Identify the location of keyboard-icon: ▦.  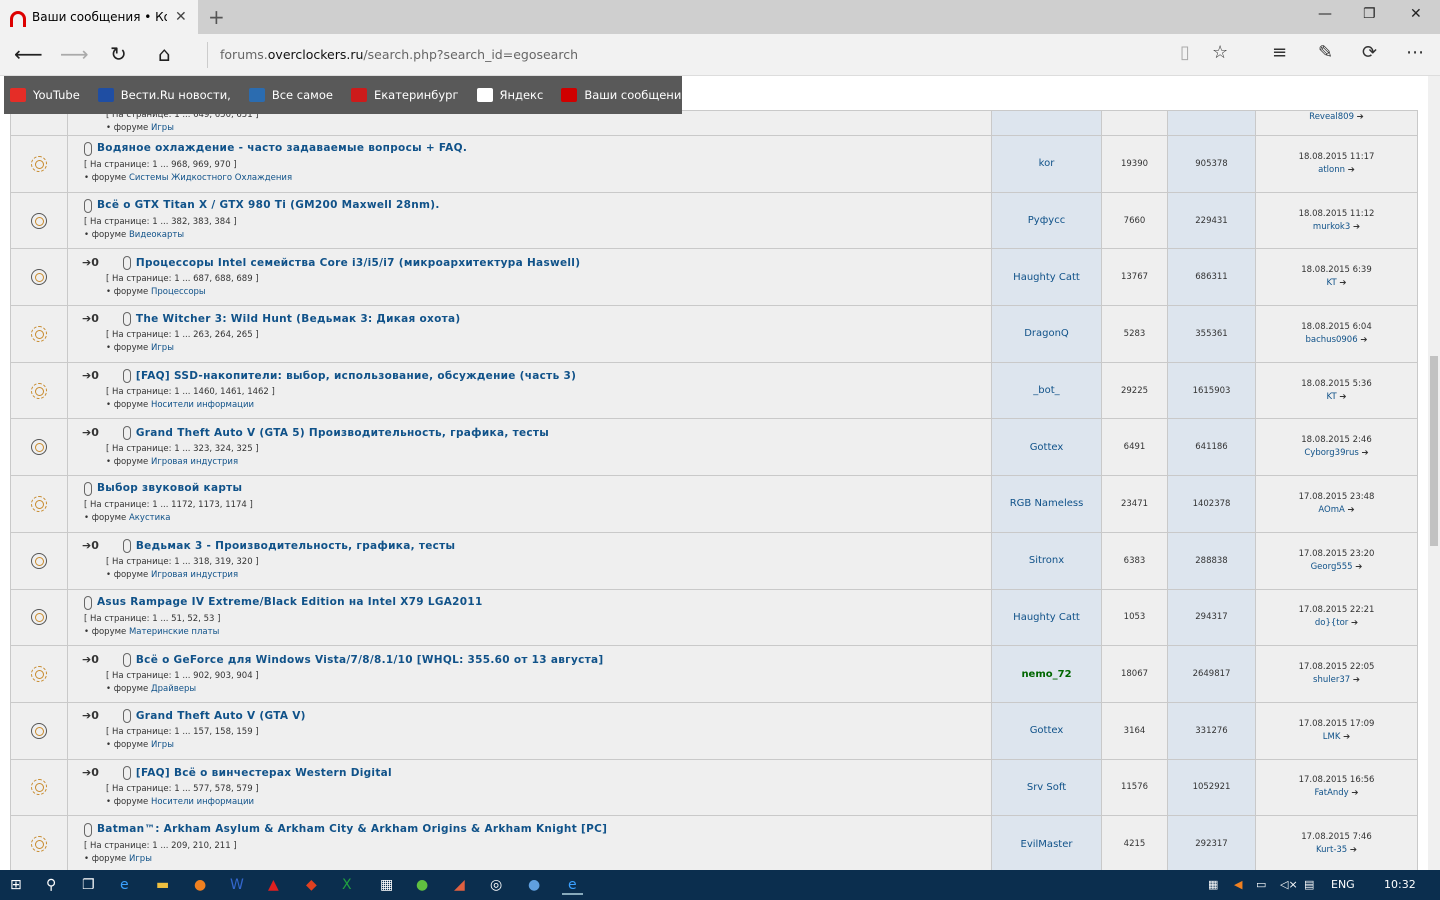
(1213, 884).